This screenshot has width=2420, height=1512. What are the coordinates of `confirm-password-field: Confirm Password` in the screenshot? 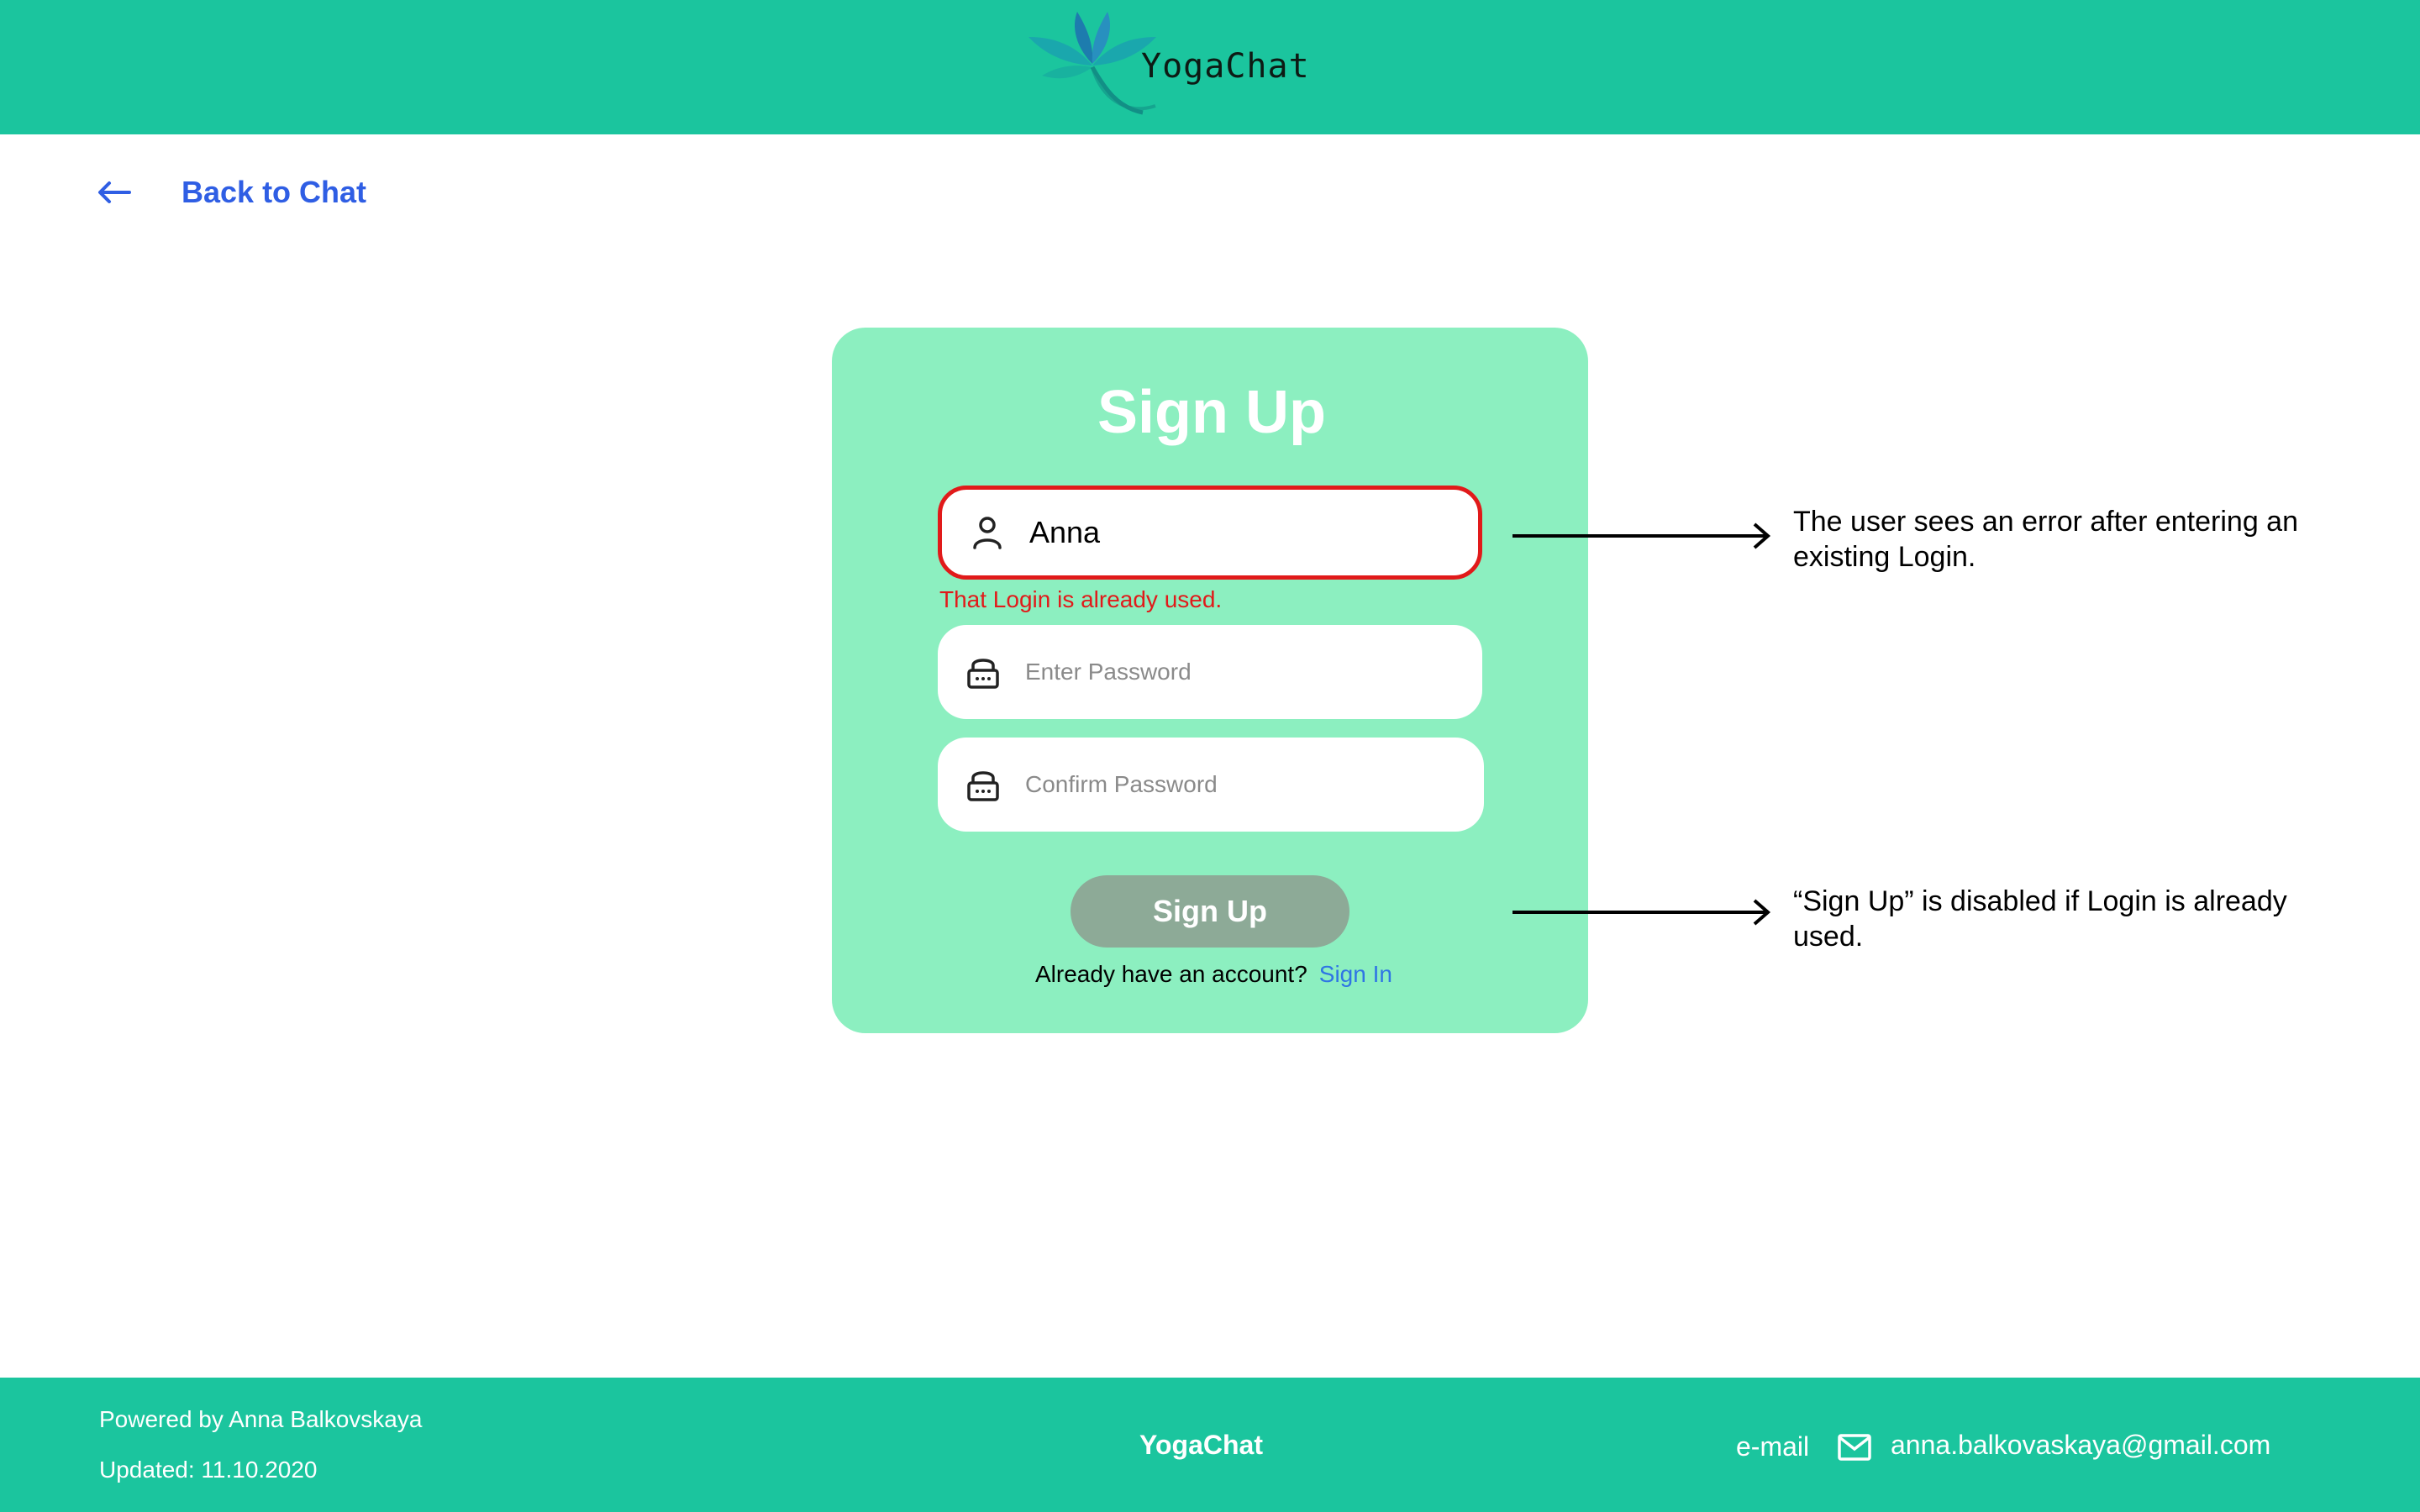 It's located at (1211, 785).